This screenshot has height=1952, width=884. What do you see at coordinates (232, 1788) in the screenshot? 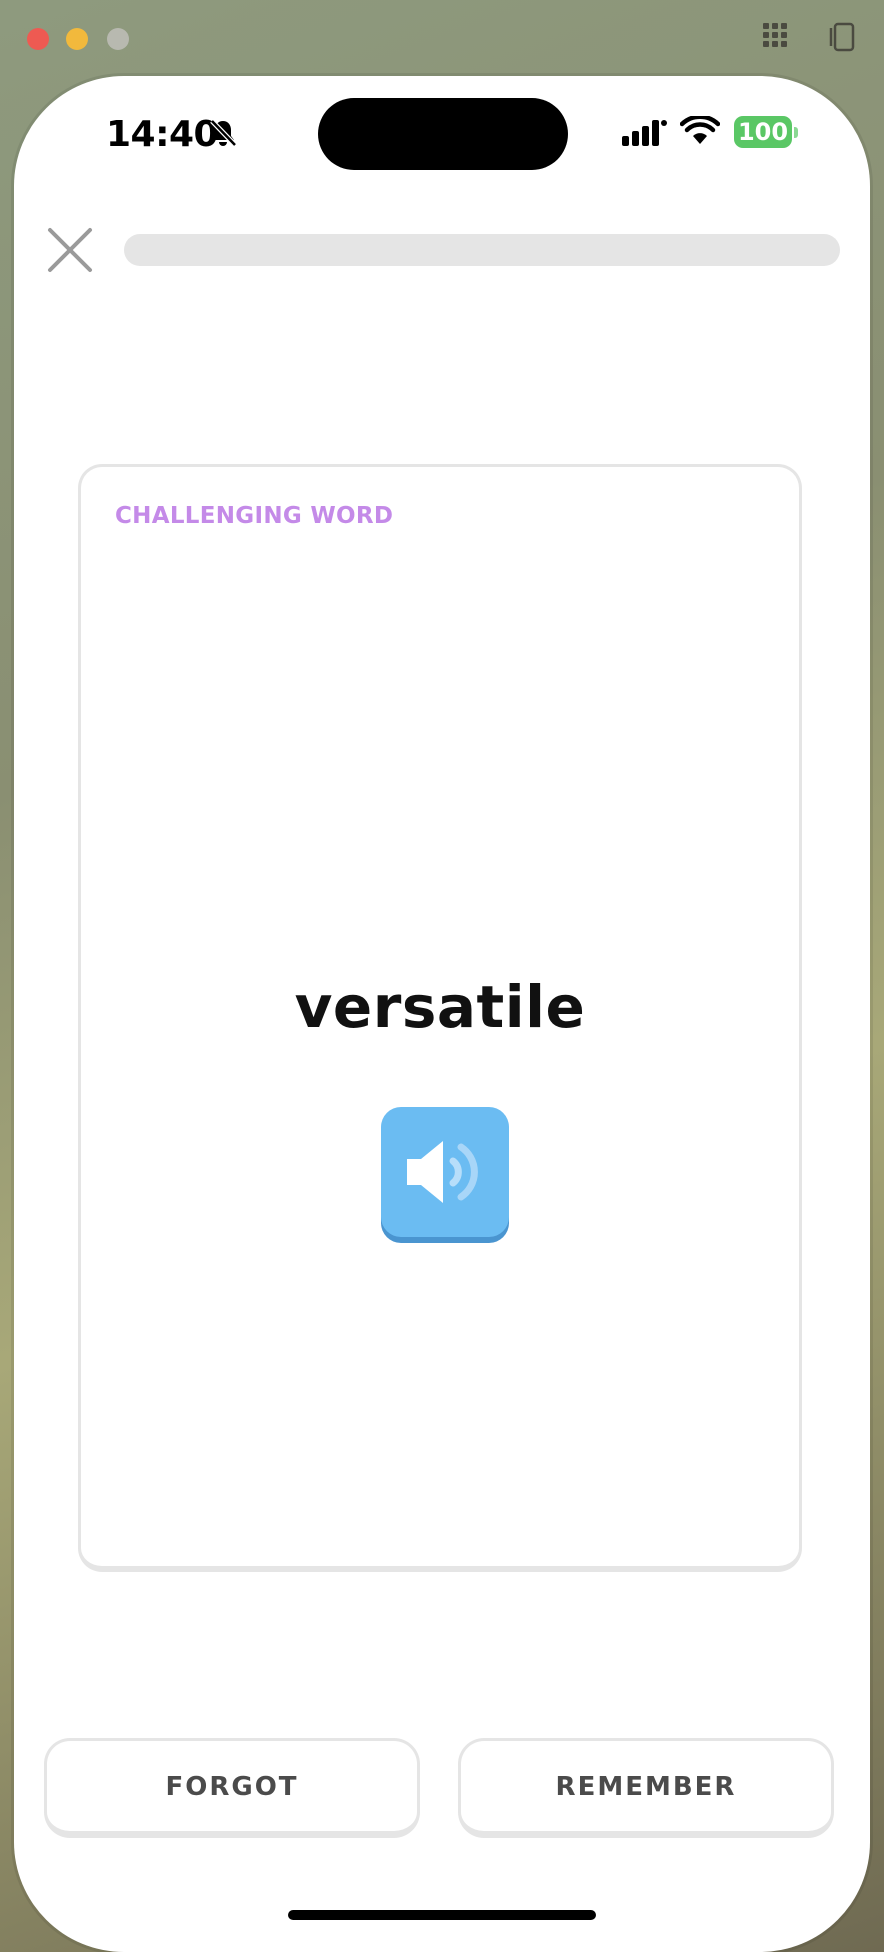
I see `forgot-button: FORGOT` at bounding box center [232, 1788].